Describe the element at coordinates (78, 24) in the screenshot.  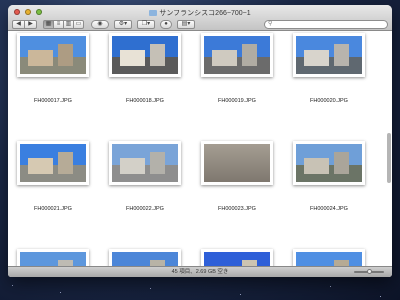
I see `coverflow-view-button: ▭` at that location.